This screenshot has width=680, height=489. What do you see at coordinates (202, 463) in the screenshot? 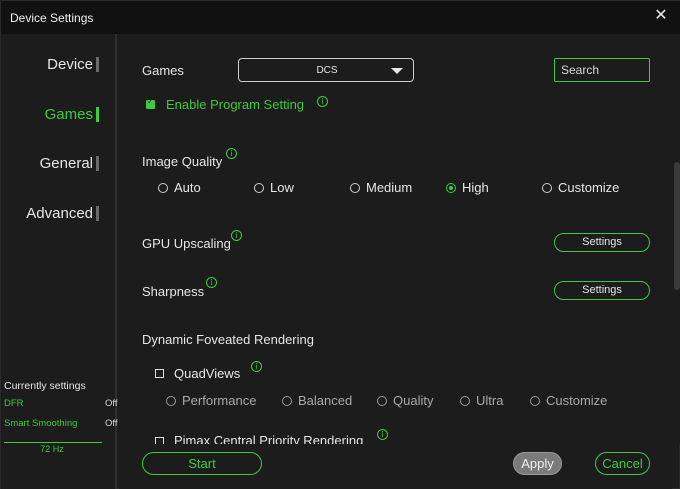
I see `start-button: Start` at bounding box center [202, 463].